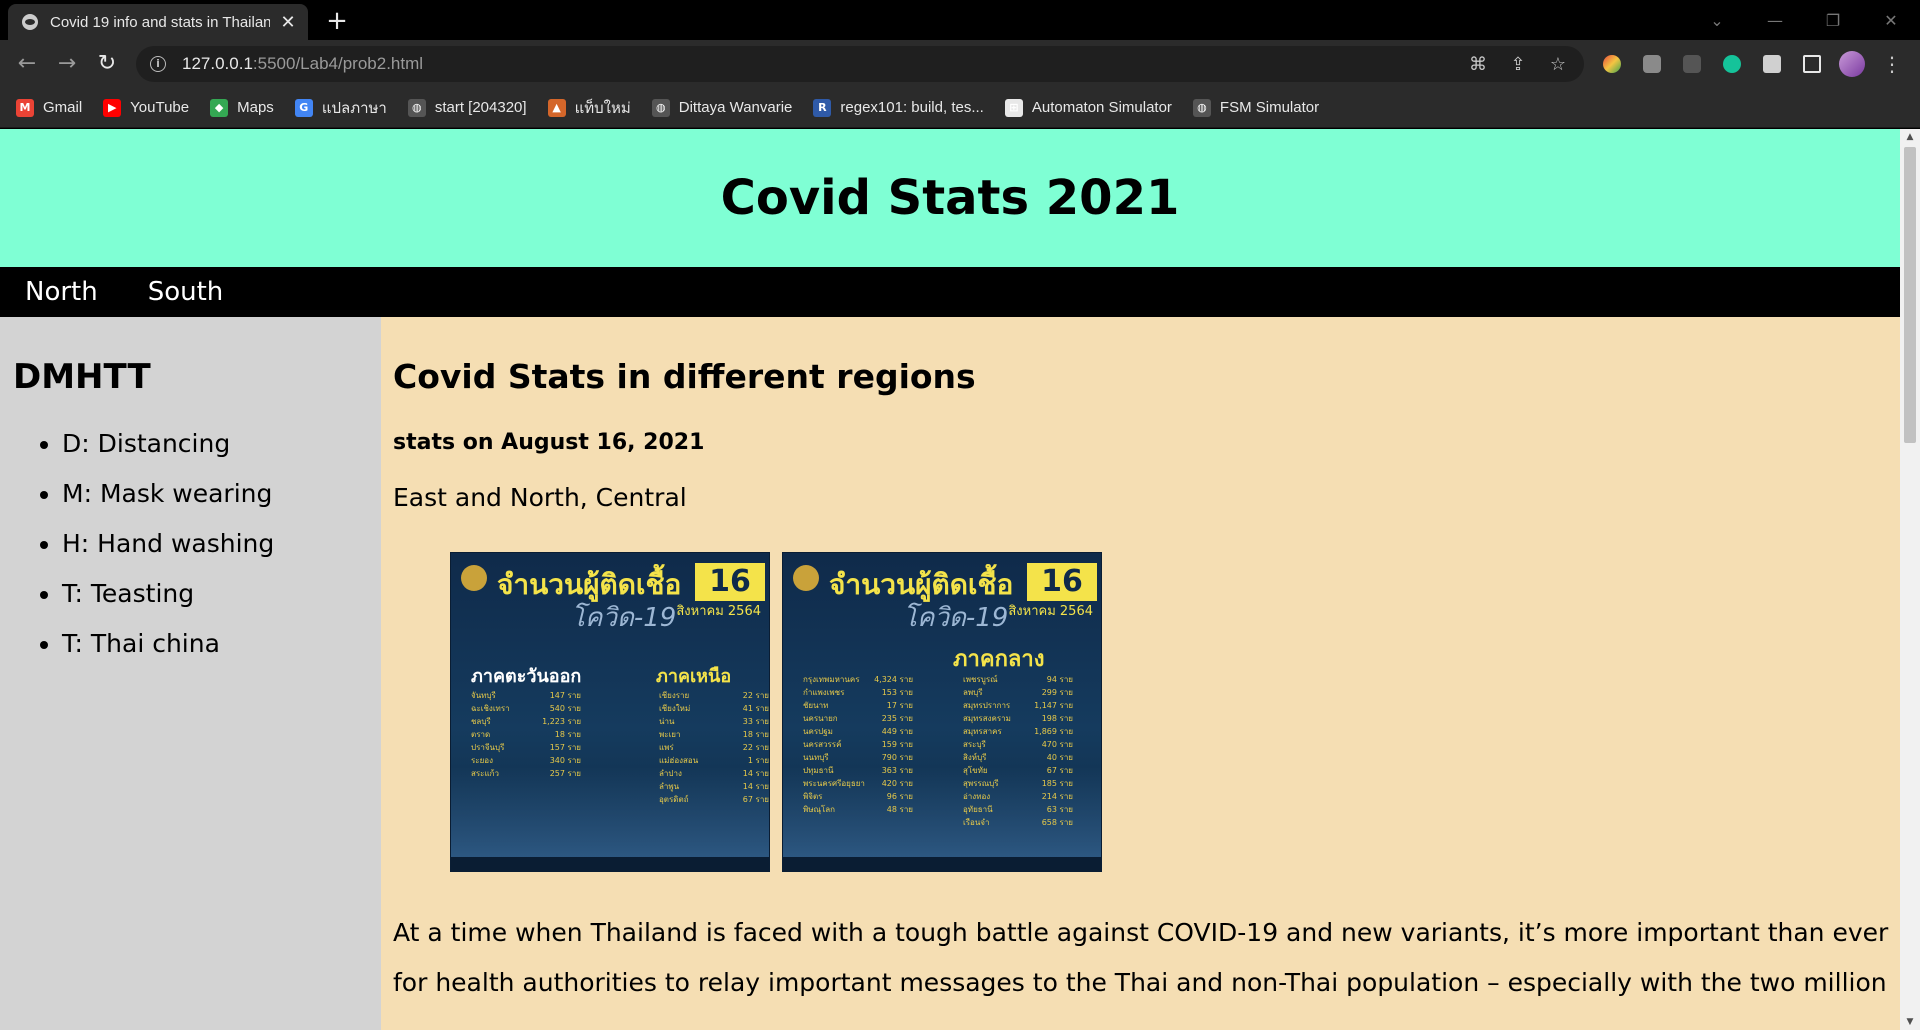 The width and height of the screenshot is (1920, 1030). I want to click on case-count: 96 ราย, so click(899, 796).